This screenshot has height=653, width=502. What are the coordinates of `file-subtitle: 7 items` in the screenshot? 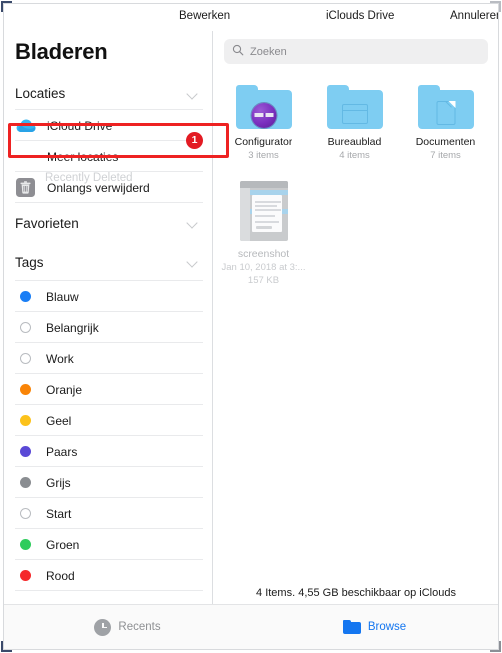 It's located at (445, 155).